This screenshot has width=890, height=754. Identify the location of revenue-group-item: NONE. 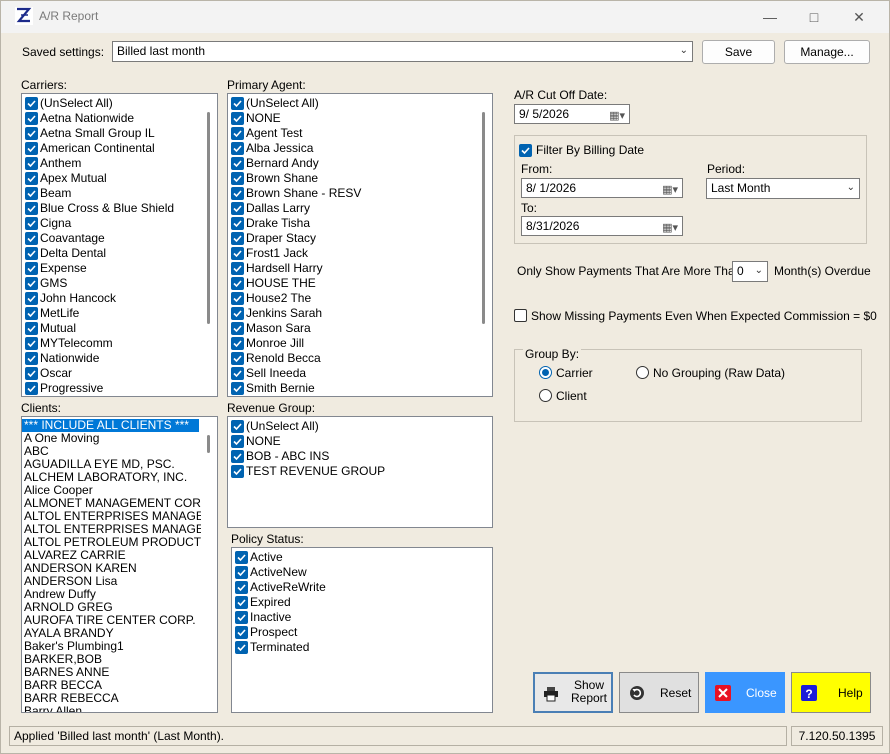
(360, 441).